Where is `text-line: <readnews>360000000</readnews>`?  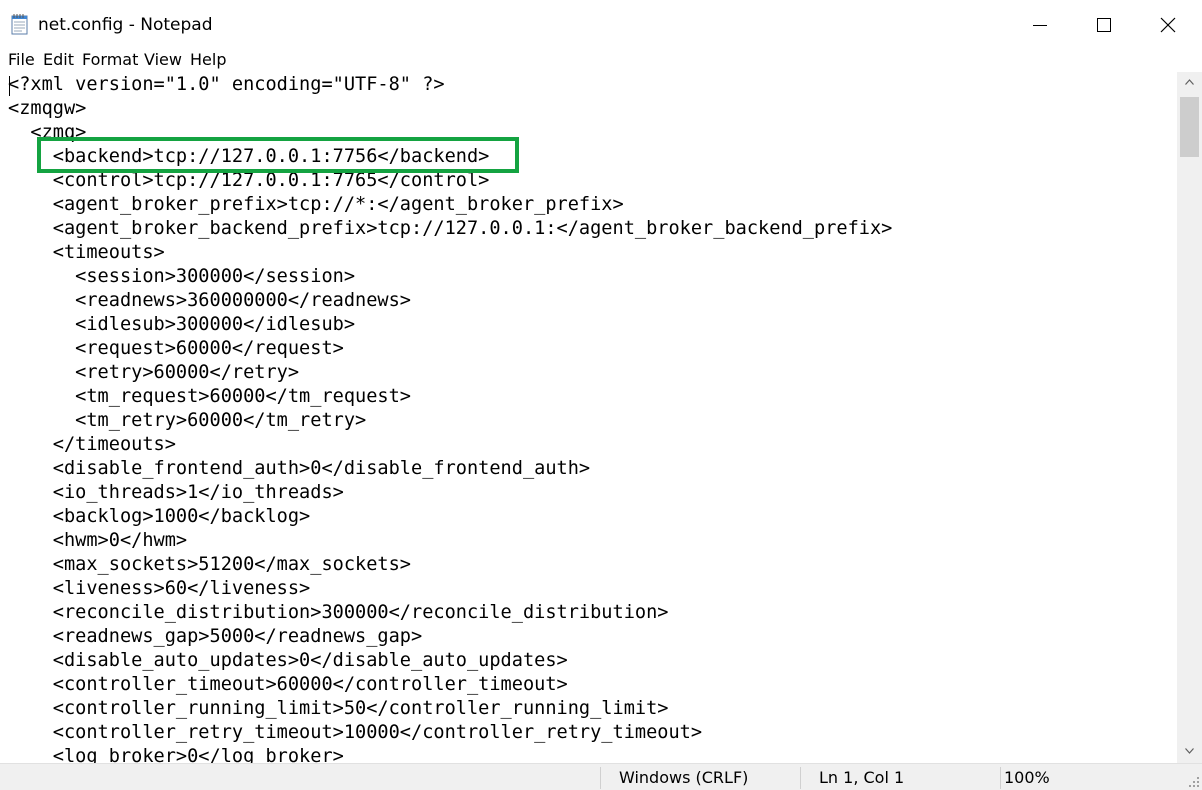
text-line: <readnews>360000000</readnews> is located at coordinates (450, 301).